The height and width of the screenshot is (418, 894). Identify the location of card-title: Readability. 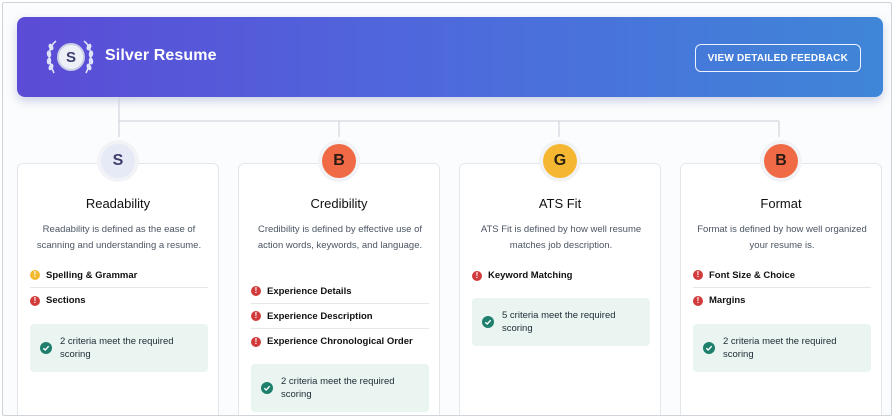
(118, 203).